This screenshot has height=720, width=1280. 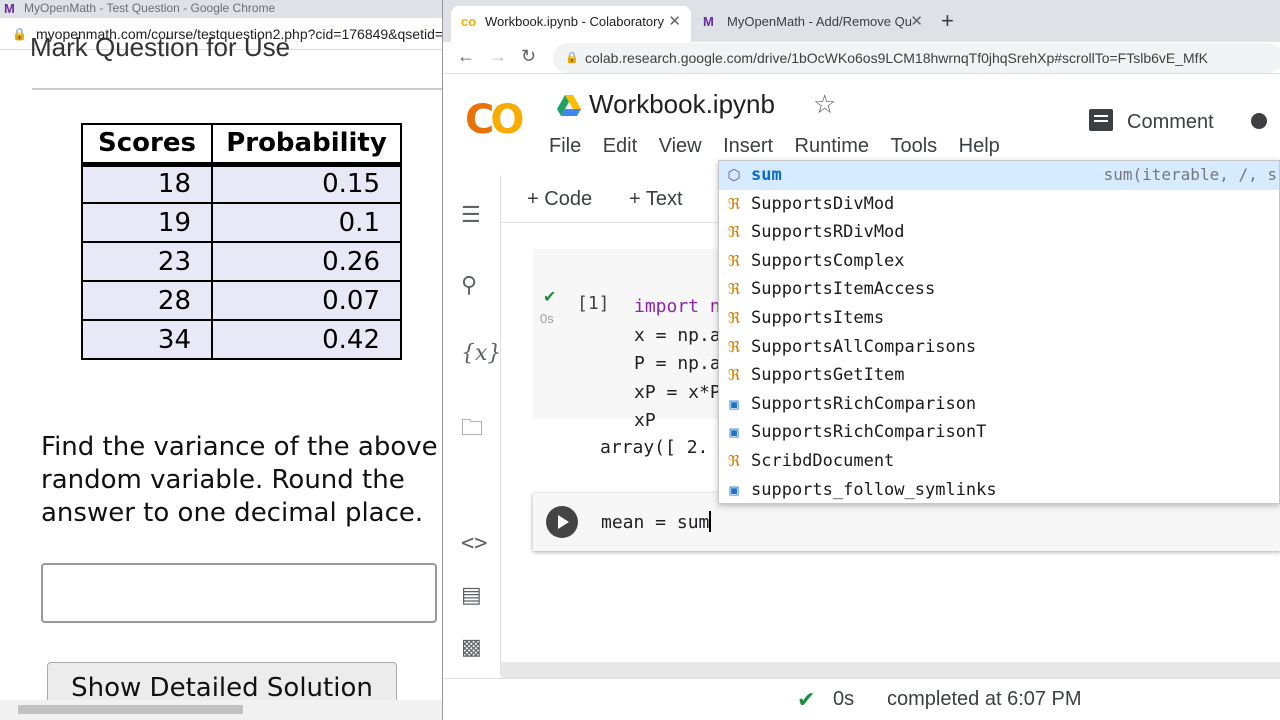 I want to click on autocomplete-item: ℜ SupportsItemAccess, so click(x=999, y=289).